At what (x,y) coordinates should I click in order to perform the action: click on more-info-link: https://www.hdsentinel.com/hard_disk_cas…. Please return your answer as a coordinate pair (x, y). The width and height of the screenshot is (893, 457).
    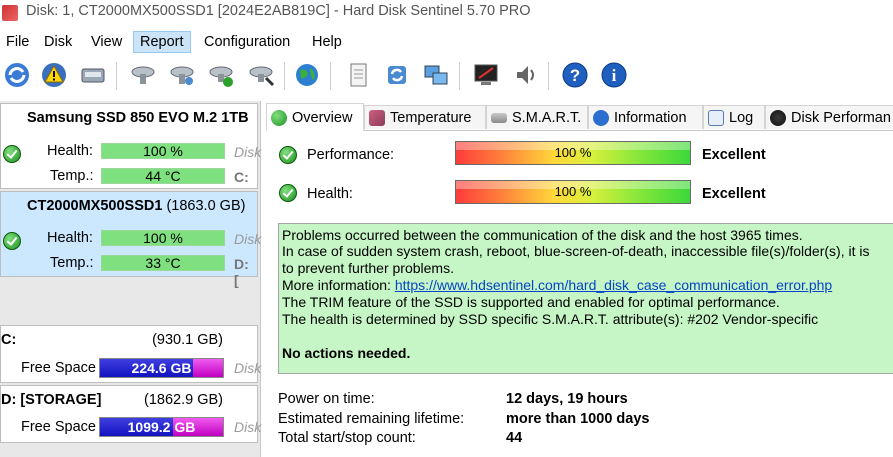
    Looking at the image, I should click on (613, 285).